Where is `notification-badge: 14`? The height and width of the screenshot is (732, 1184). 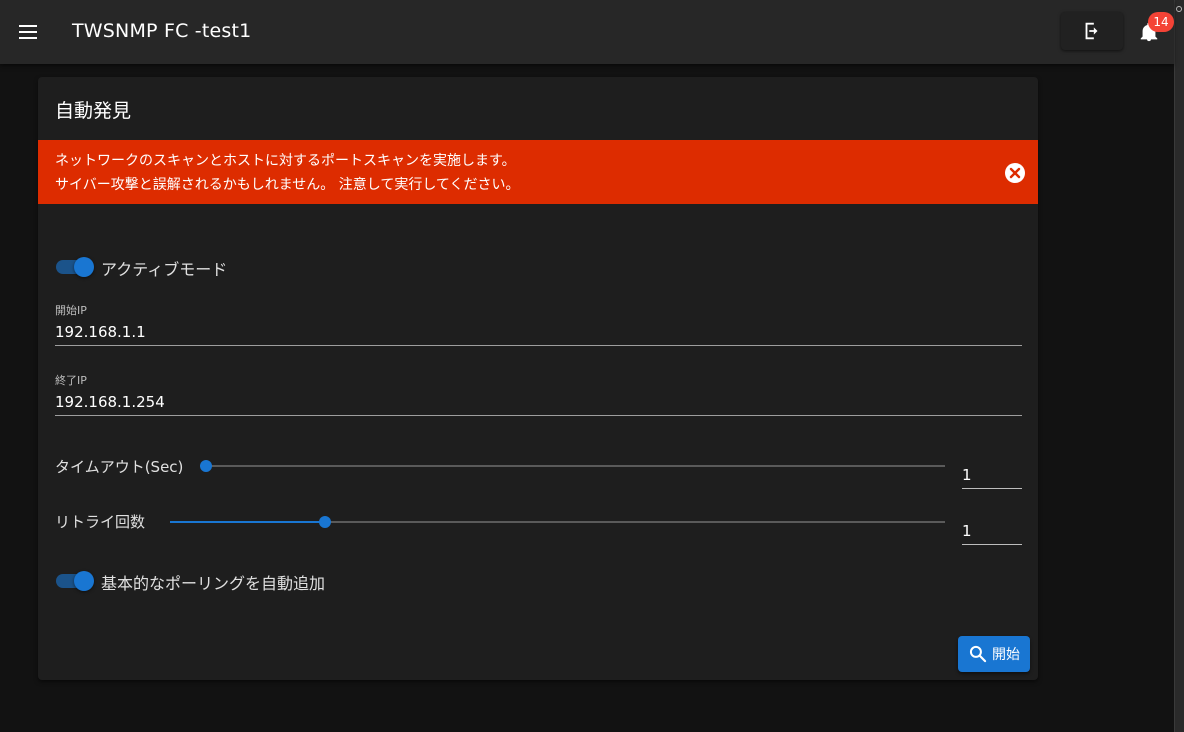
notification-badge: 14 is located at coordinates (1161, 22).